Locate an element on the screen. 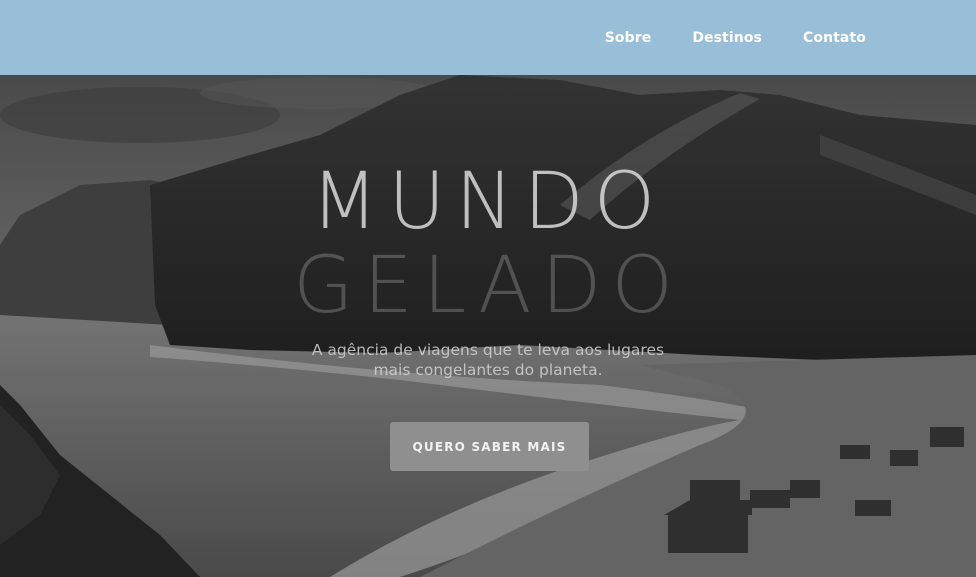 The image size is (976, 577). hero-subtitle-line-2: mais congelantes do planeta. is located at coordinates (488, 370).